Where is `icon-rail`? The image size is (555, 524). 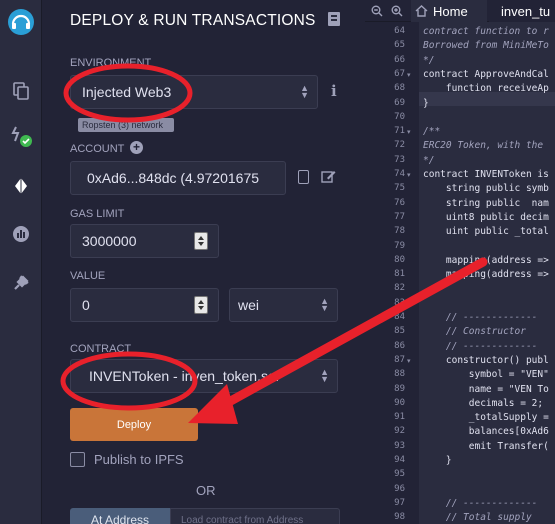
icon-rail is located at coordinates (21, 262).